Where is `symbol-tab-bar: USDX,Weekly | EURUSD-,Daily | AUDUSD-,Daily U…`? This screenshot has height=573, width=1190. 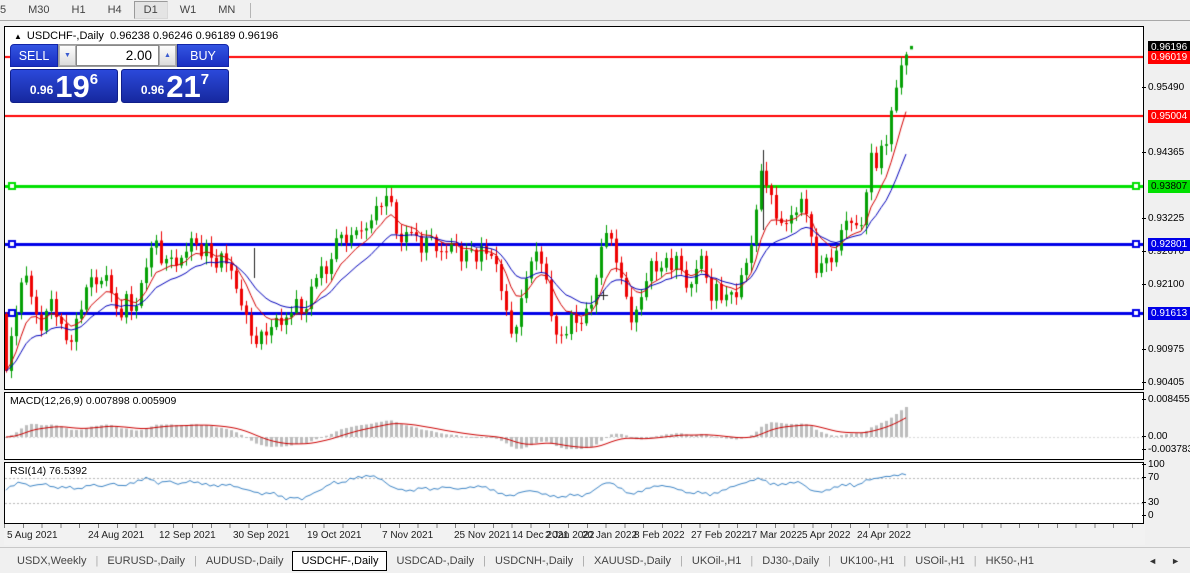 symbol-tab-bar: USDX,Weekly | EURUSD-,Daily | AUDUSD-,Daily U… is located at coordinates (595, 560).